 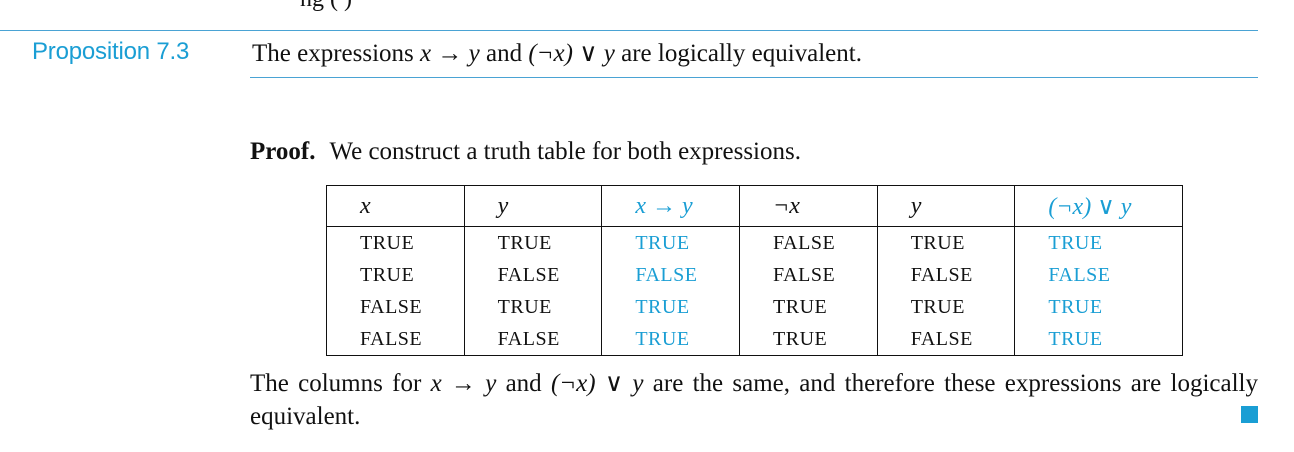 I want to click on column-header: x → y, so click(x=670, y=206).